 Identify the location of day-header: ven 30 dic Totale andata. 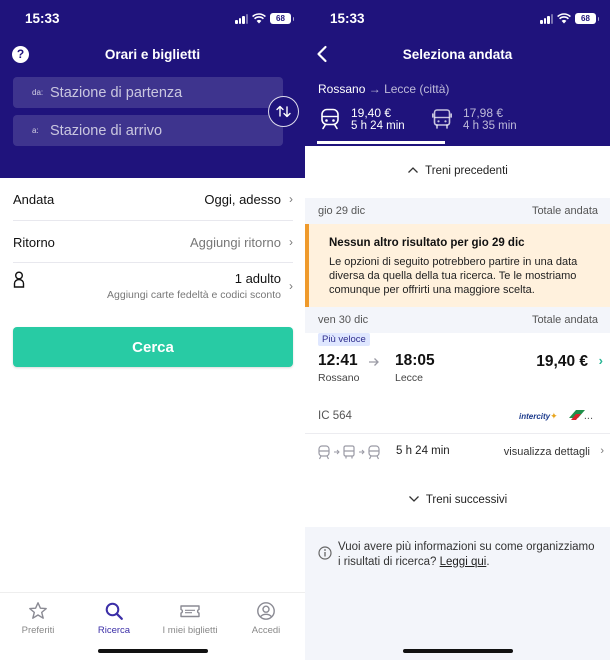
(457, 320).